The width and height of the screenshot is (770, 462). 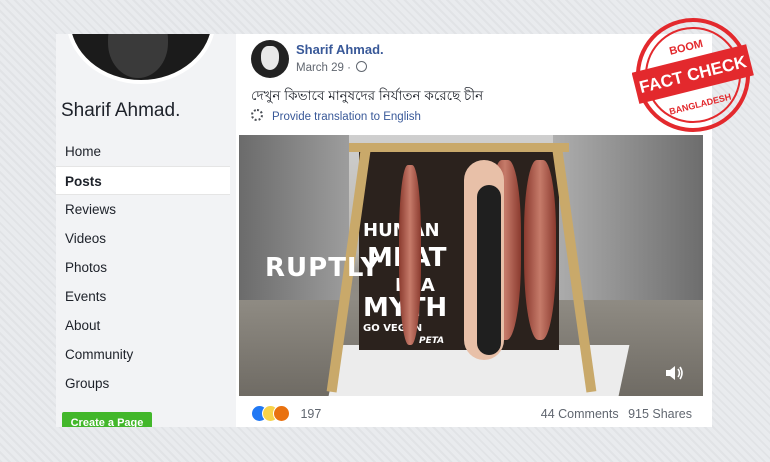 I want to click on video-frame-bar, so click(x=459, y=147).